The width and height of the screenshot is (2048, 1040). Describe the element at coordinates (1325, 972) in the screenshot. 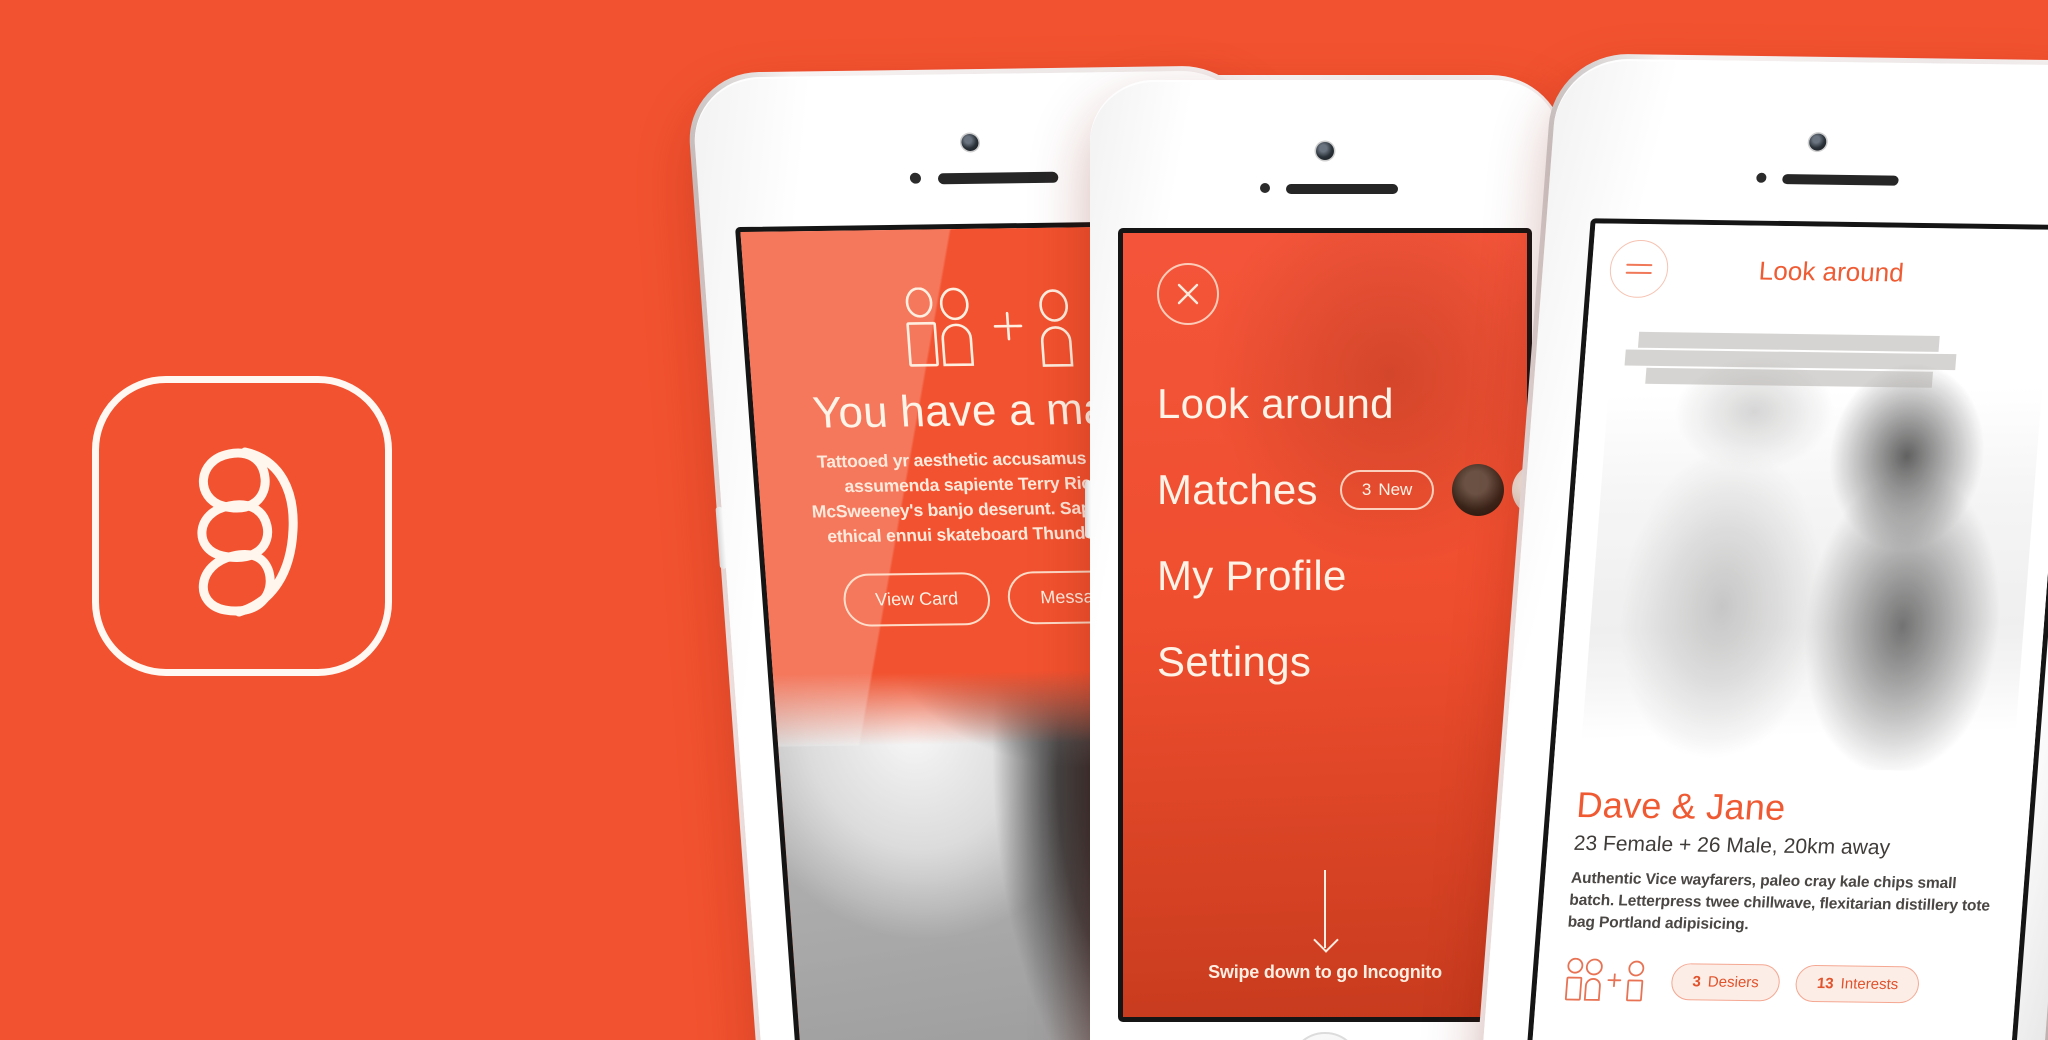

I see `incognito-hint-label: Swipe down to go Incognito` at that location.